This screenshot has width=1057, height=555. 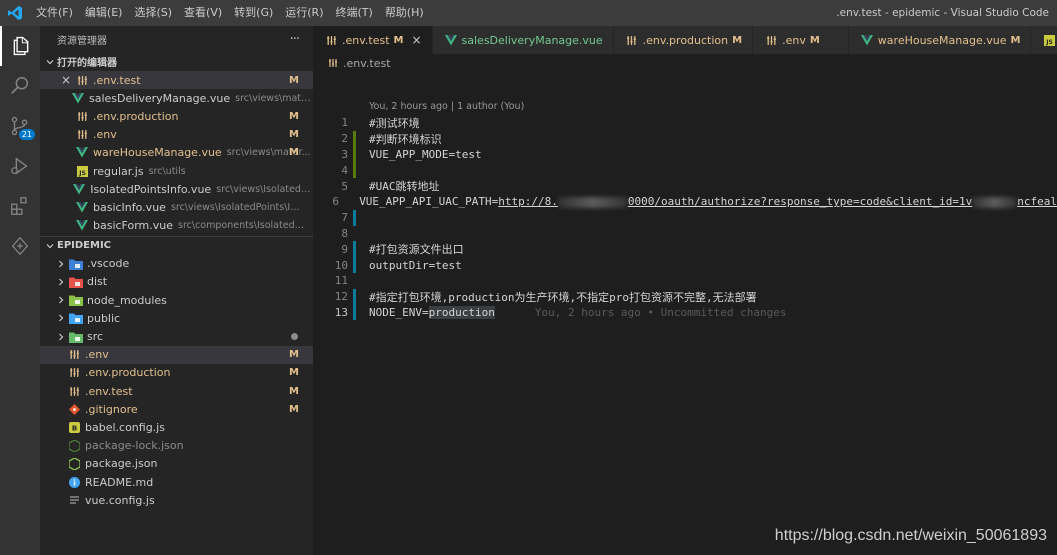 What do you see at coordinates (341, 281) in the screenshot?
I see `line-number: 11` at bounding box center [341, 281].